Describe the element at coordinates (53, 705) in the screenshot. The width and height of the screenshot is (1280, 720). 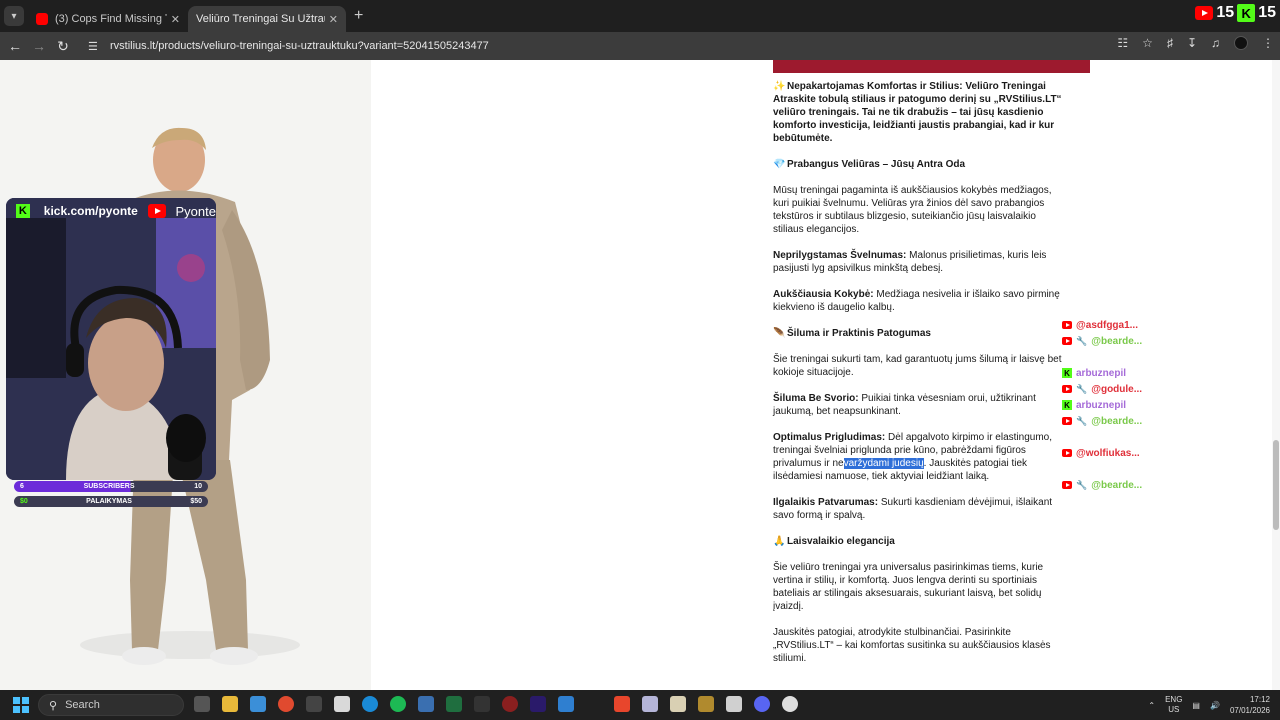
I see `search-icon: ⚲` at that location.